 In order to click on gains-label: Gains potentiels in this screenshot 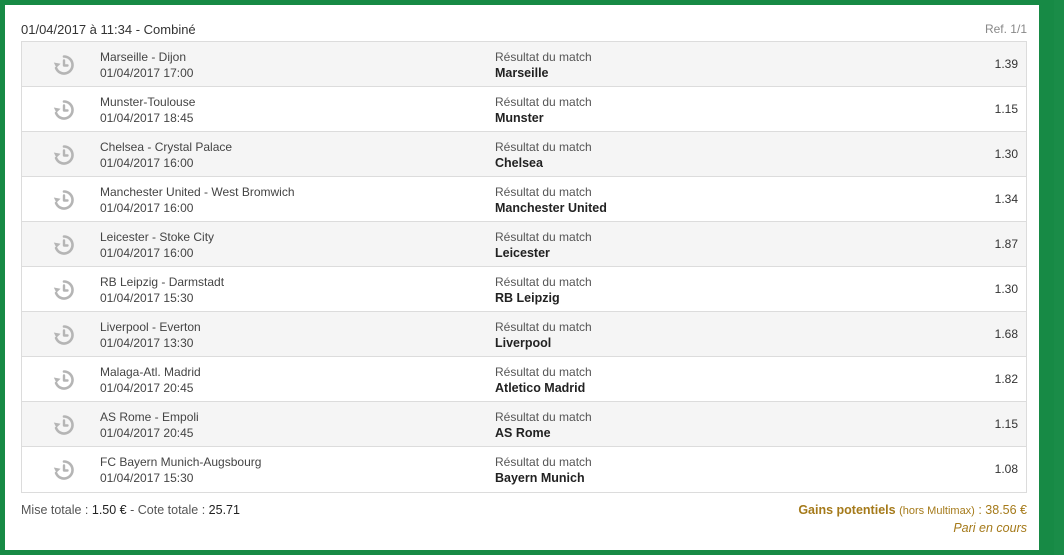, I will do `click(847, 510)`.